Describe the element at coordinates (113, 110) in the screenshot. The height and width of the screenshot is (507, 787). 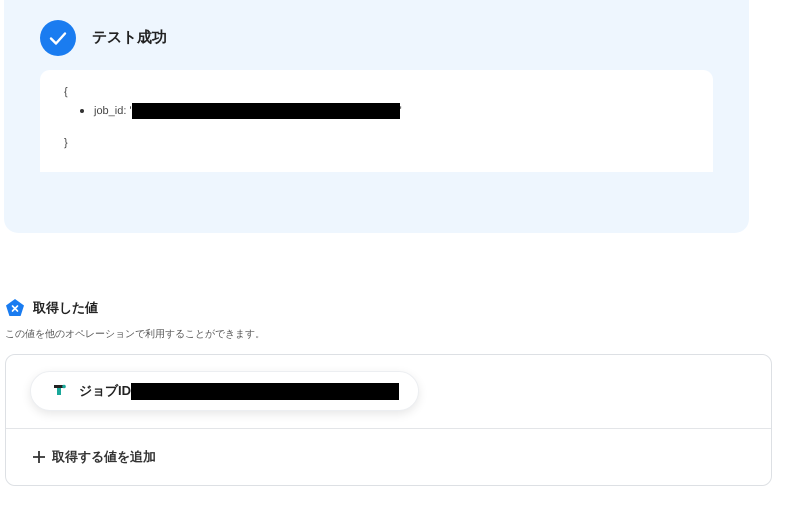
I see `code-key: job_id: '` at that location.